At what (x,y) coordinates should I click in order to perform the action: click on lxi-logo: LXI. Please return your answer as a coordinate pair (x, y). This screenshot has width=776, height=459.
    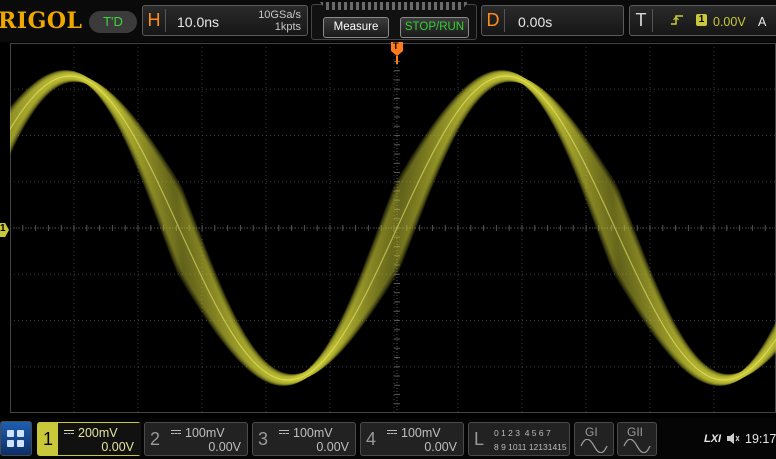
    Looking at the image, I should click on (713, 439).